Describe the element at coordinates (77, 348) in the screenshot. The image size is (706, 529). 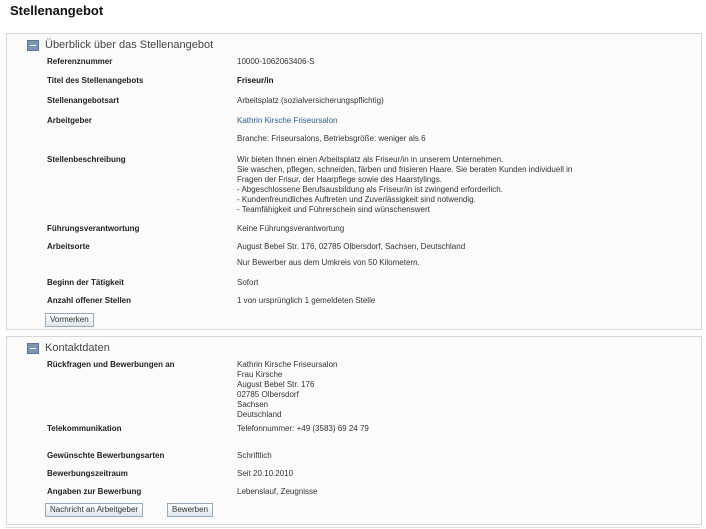
I see `contact-panel-title: Kontaktdaten` at that location.